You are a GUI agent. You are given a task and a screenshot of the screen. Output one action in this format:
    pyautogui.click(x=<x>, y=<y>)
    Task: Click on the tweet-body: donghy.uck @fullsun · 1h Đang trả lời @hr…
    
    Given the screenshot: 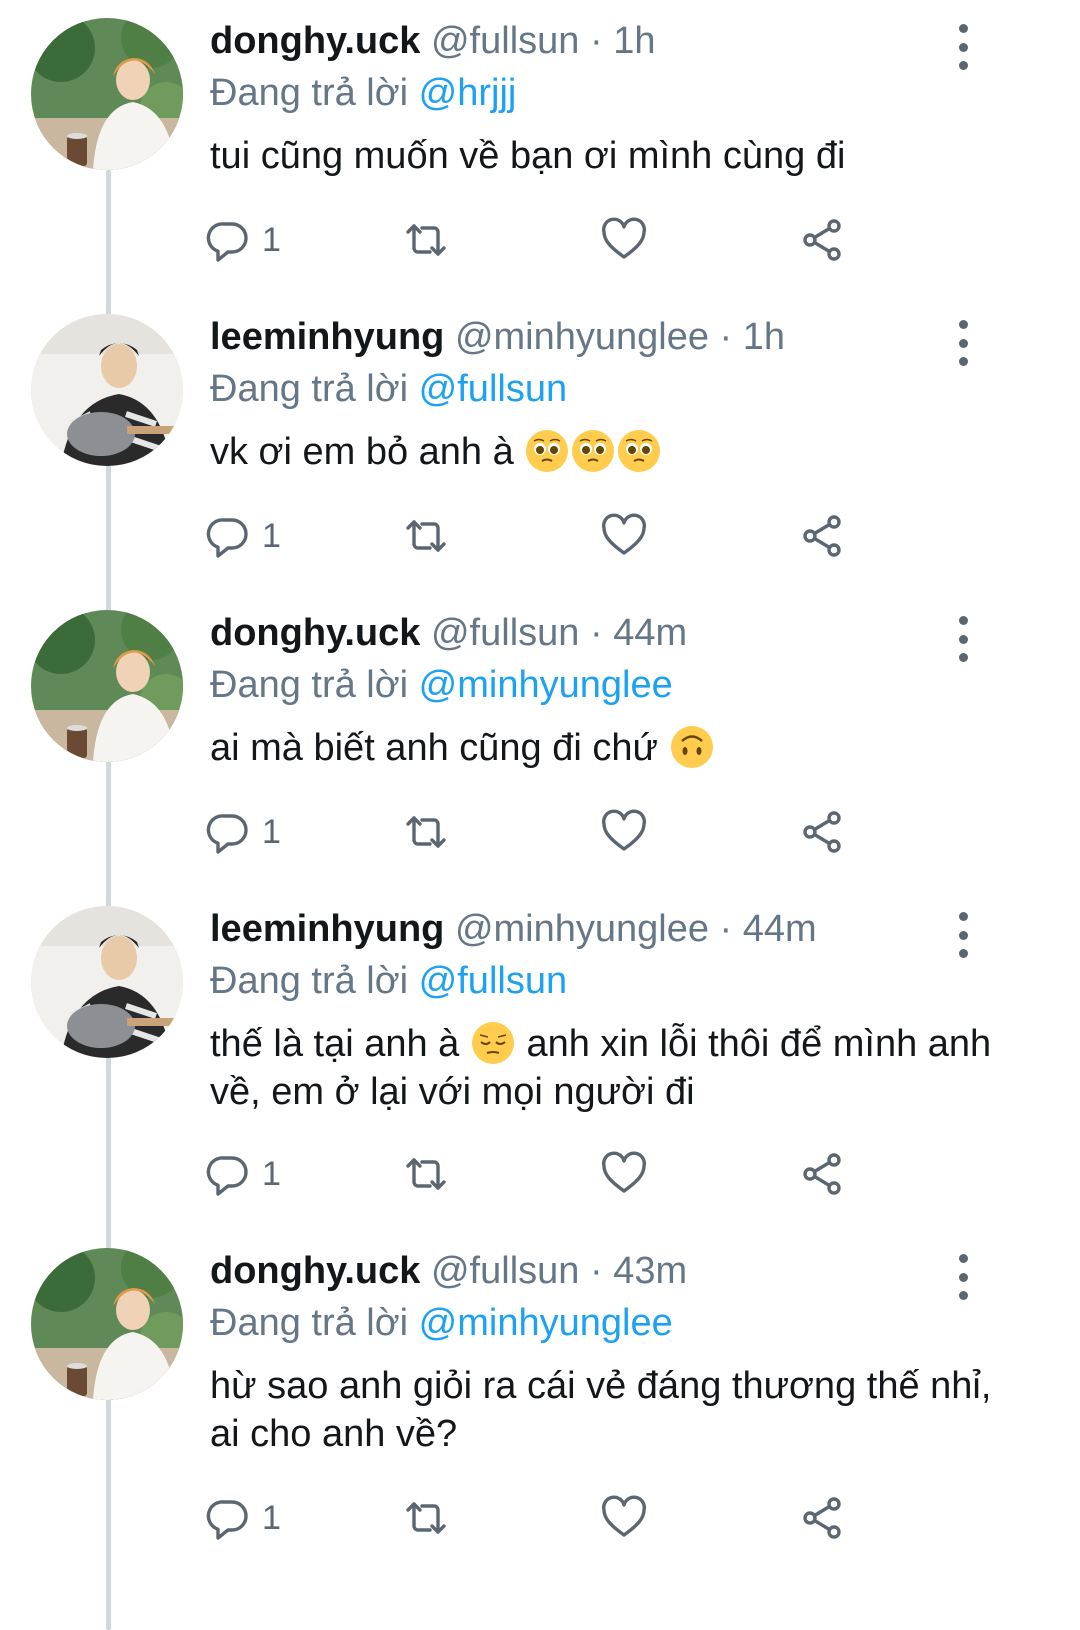 What is the action you would take?
    pyautogui.click(x=615, y=90)
    